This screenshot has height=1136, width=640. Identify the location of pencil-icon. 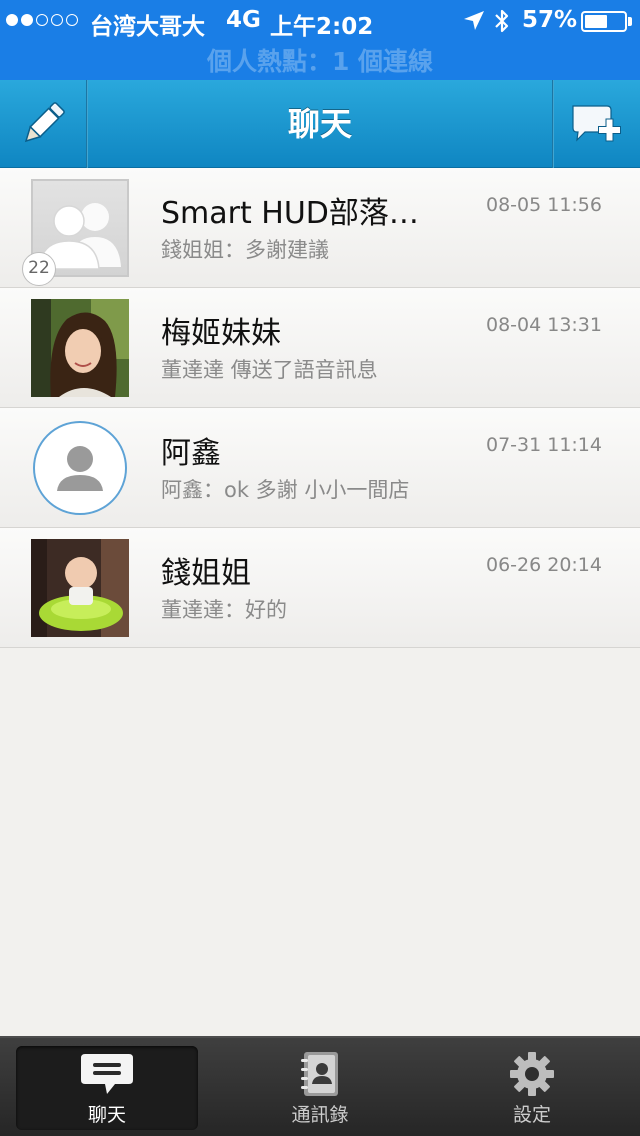
(44, 122).